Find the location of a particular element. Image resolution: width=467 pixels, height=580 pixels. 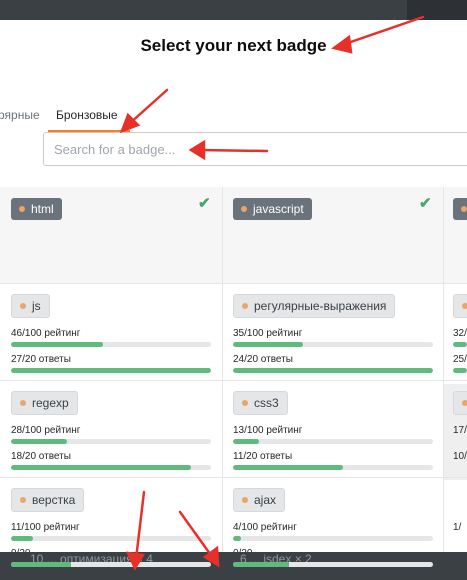

tag-ajax: ajax is located at coordinates (259, 500).